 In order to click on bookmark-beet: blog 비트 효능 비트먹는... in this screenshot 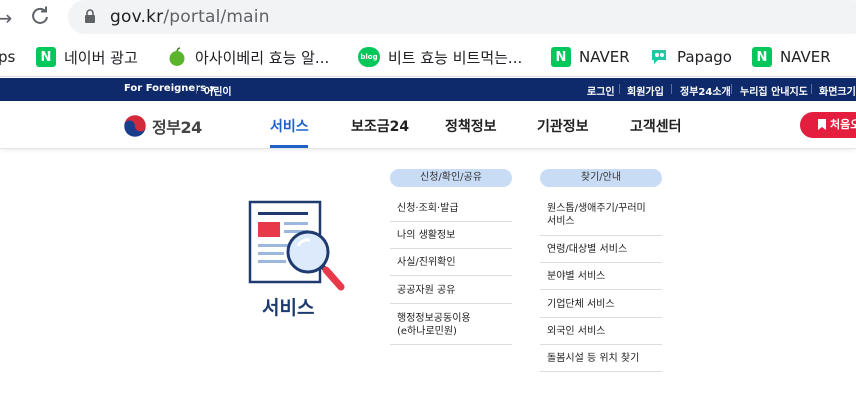, I will do `click(440, 57)`.